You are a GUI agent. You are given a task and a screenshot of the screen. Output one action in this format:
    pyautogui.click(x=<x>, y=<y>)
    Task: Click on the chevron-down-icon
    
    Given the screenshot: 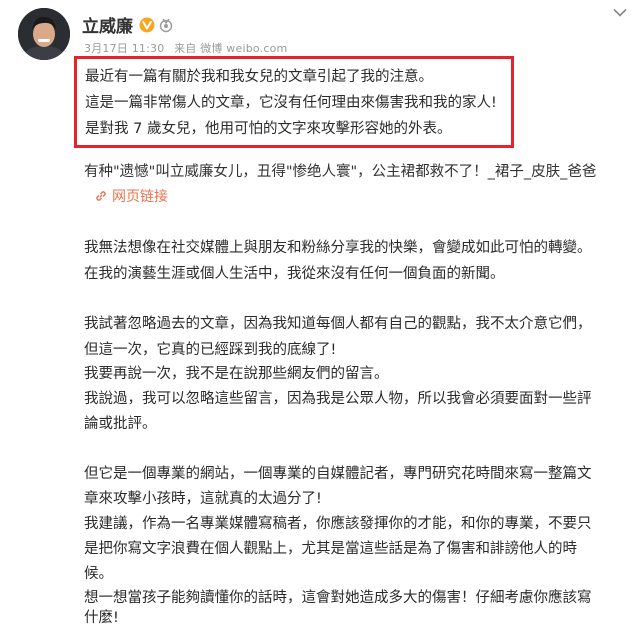 What is the action you would take?
    pyautogui.click(x=620, y=13)
    